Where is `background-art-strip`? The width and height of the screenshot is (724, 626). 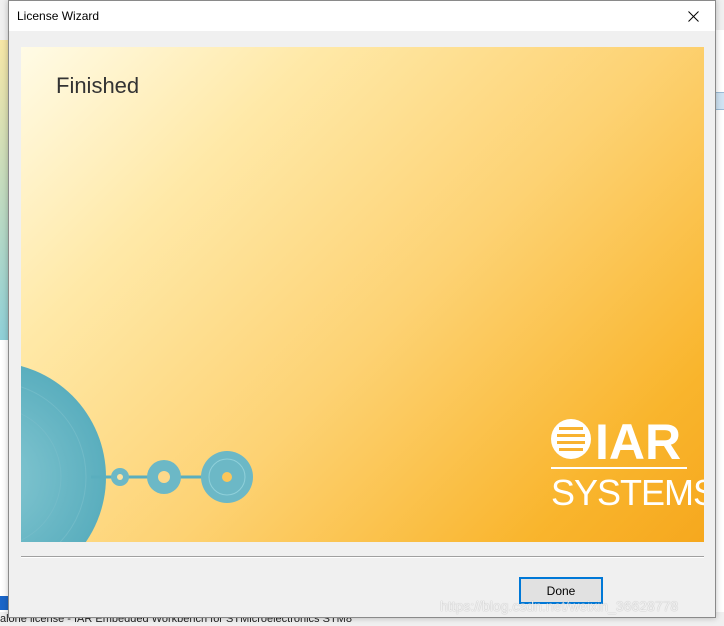
background-art-strip is located at coordinates (4, 190).